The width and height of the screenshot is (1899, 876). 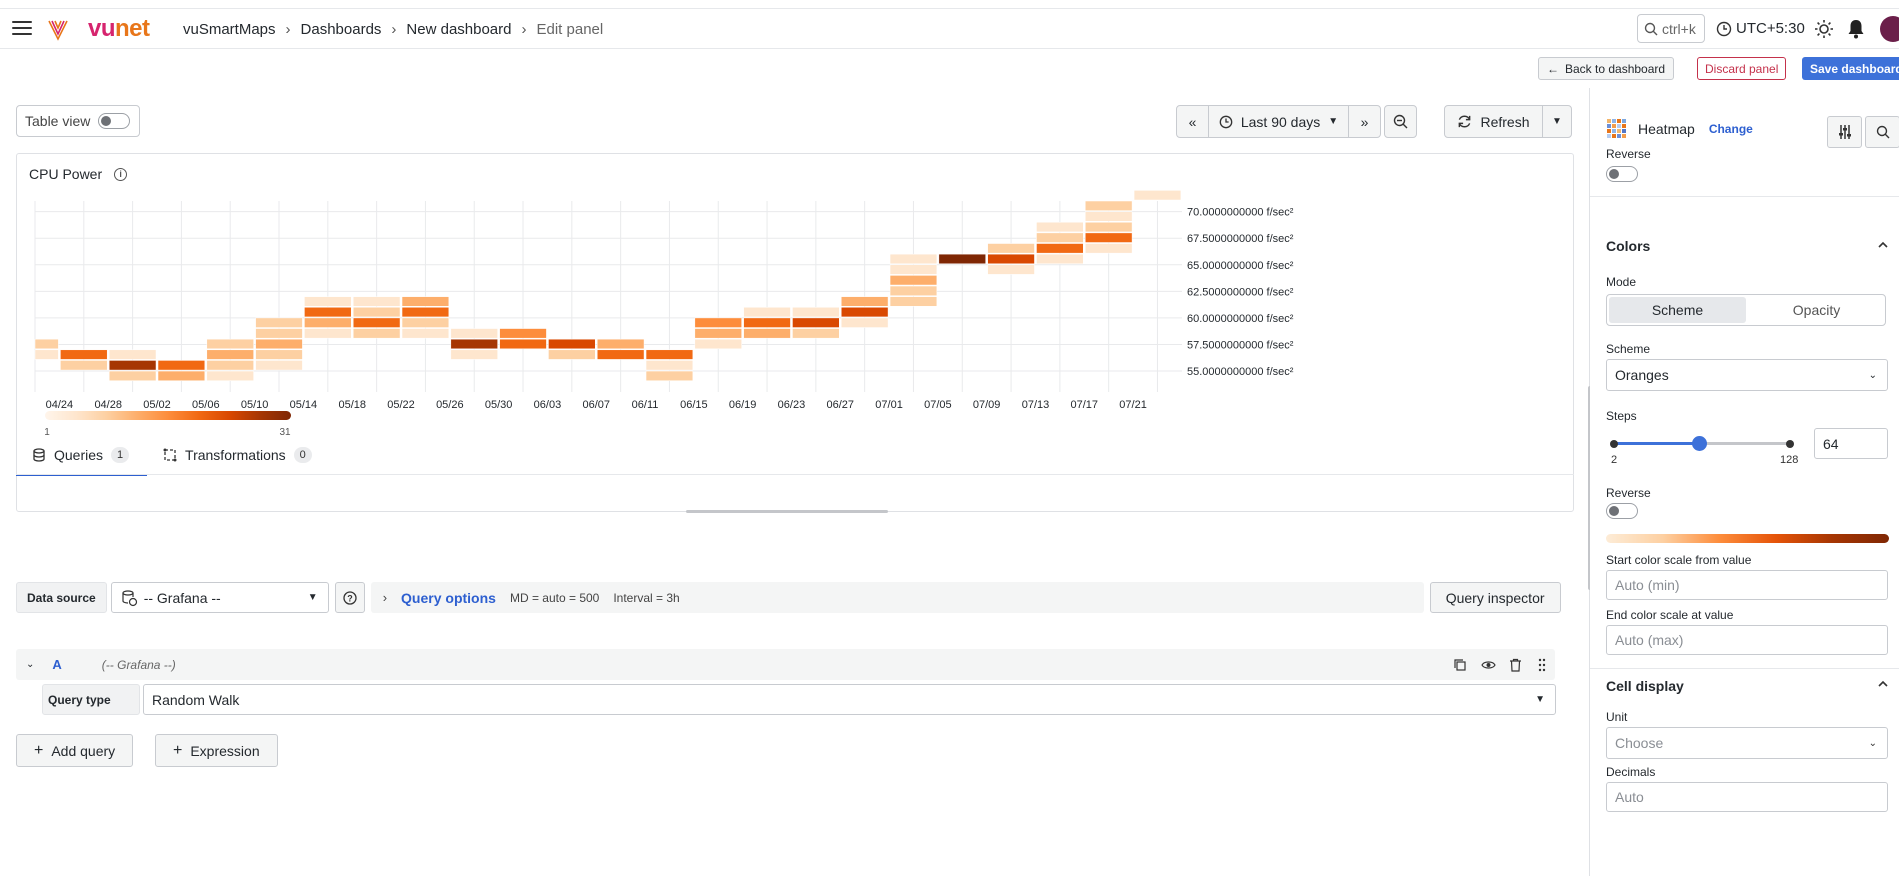 What do you see at coordinates (787, 511) in the screenshot?
I see `horizontal-resize-handle` at bounding box center [787, 511].